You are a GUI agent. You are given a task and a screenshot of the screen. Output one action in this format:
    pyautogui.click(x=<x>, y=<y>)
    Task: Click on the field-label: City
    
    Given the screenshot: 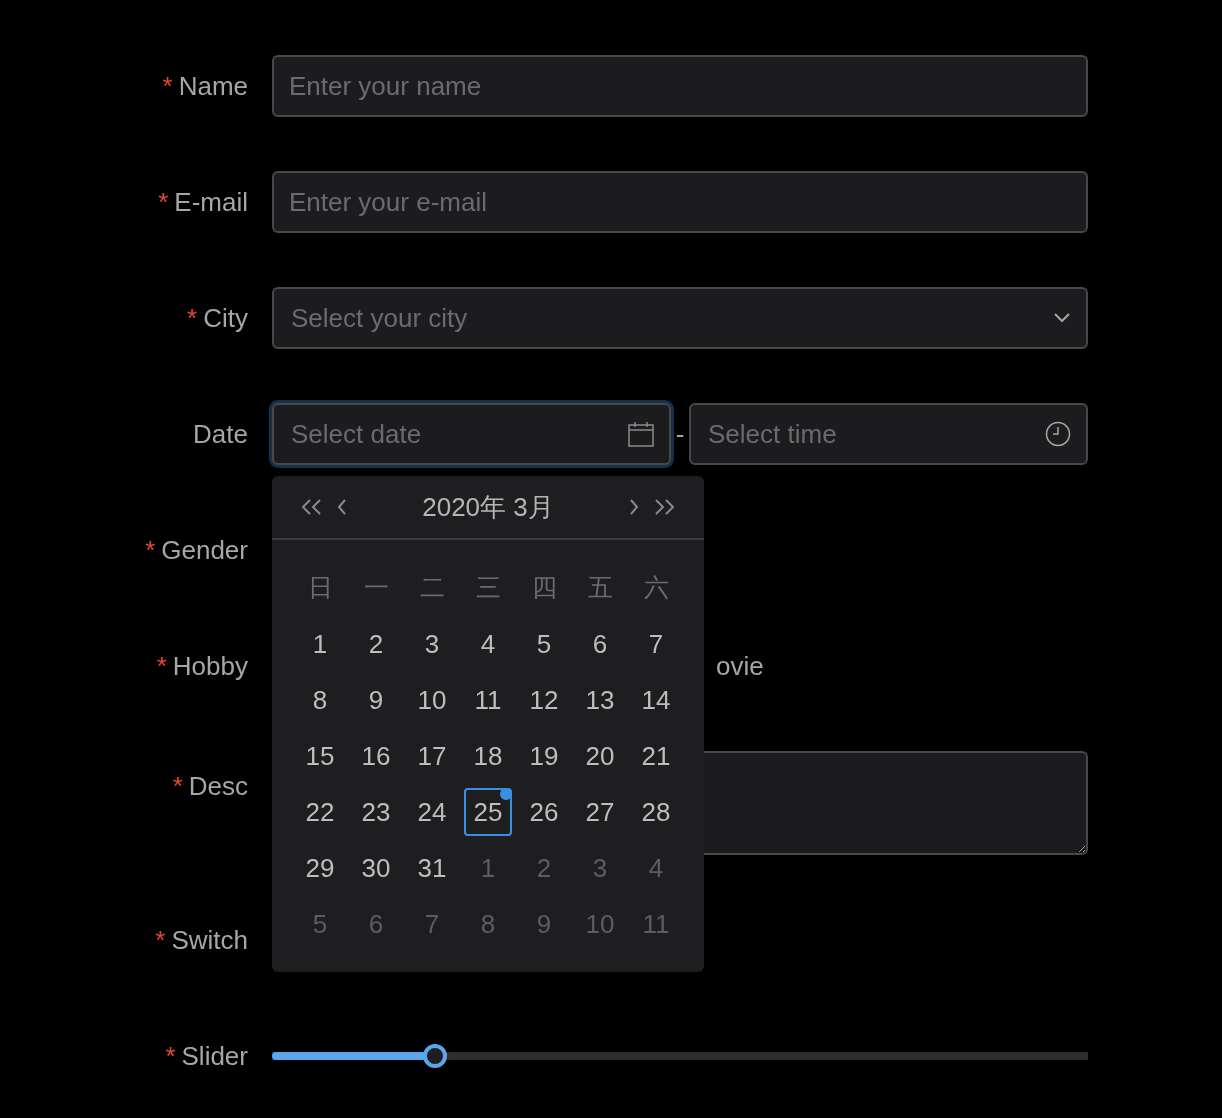 What is the action you would take?
    pyautogui.click(x=225, y=318)
    